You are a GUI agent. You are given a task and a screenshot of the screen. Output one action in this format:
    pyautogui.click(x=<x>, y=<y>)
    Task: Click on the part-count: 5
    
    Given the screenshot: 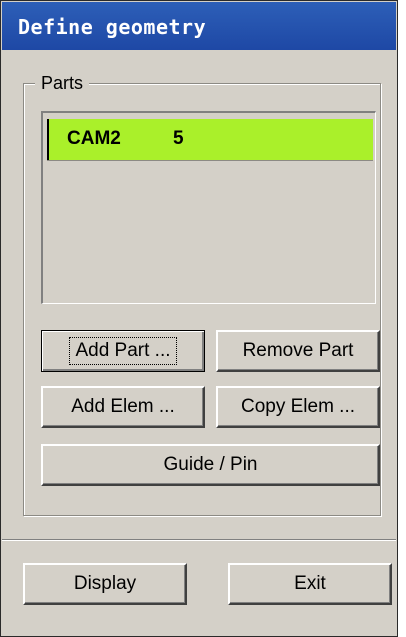 What is the action you would take?
    pyautogui.click(x=178, y=138)
    